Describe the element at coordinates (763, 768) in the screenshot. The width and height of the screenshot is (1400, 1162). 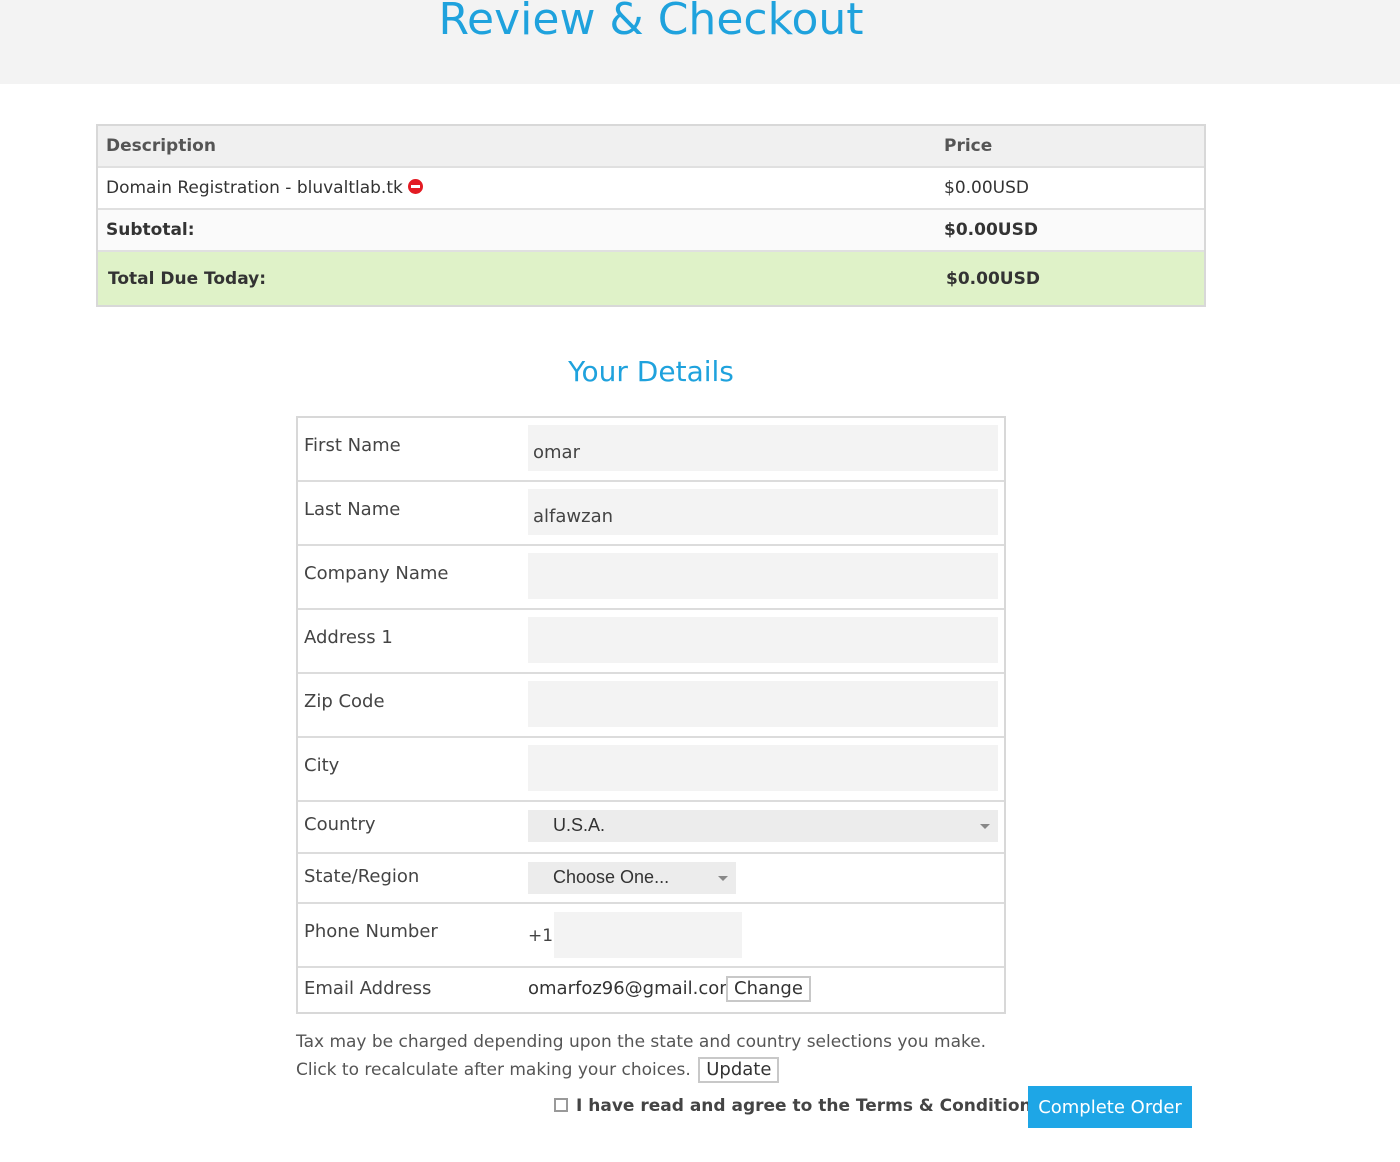
I see `city-input` at that location.